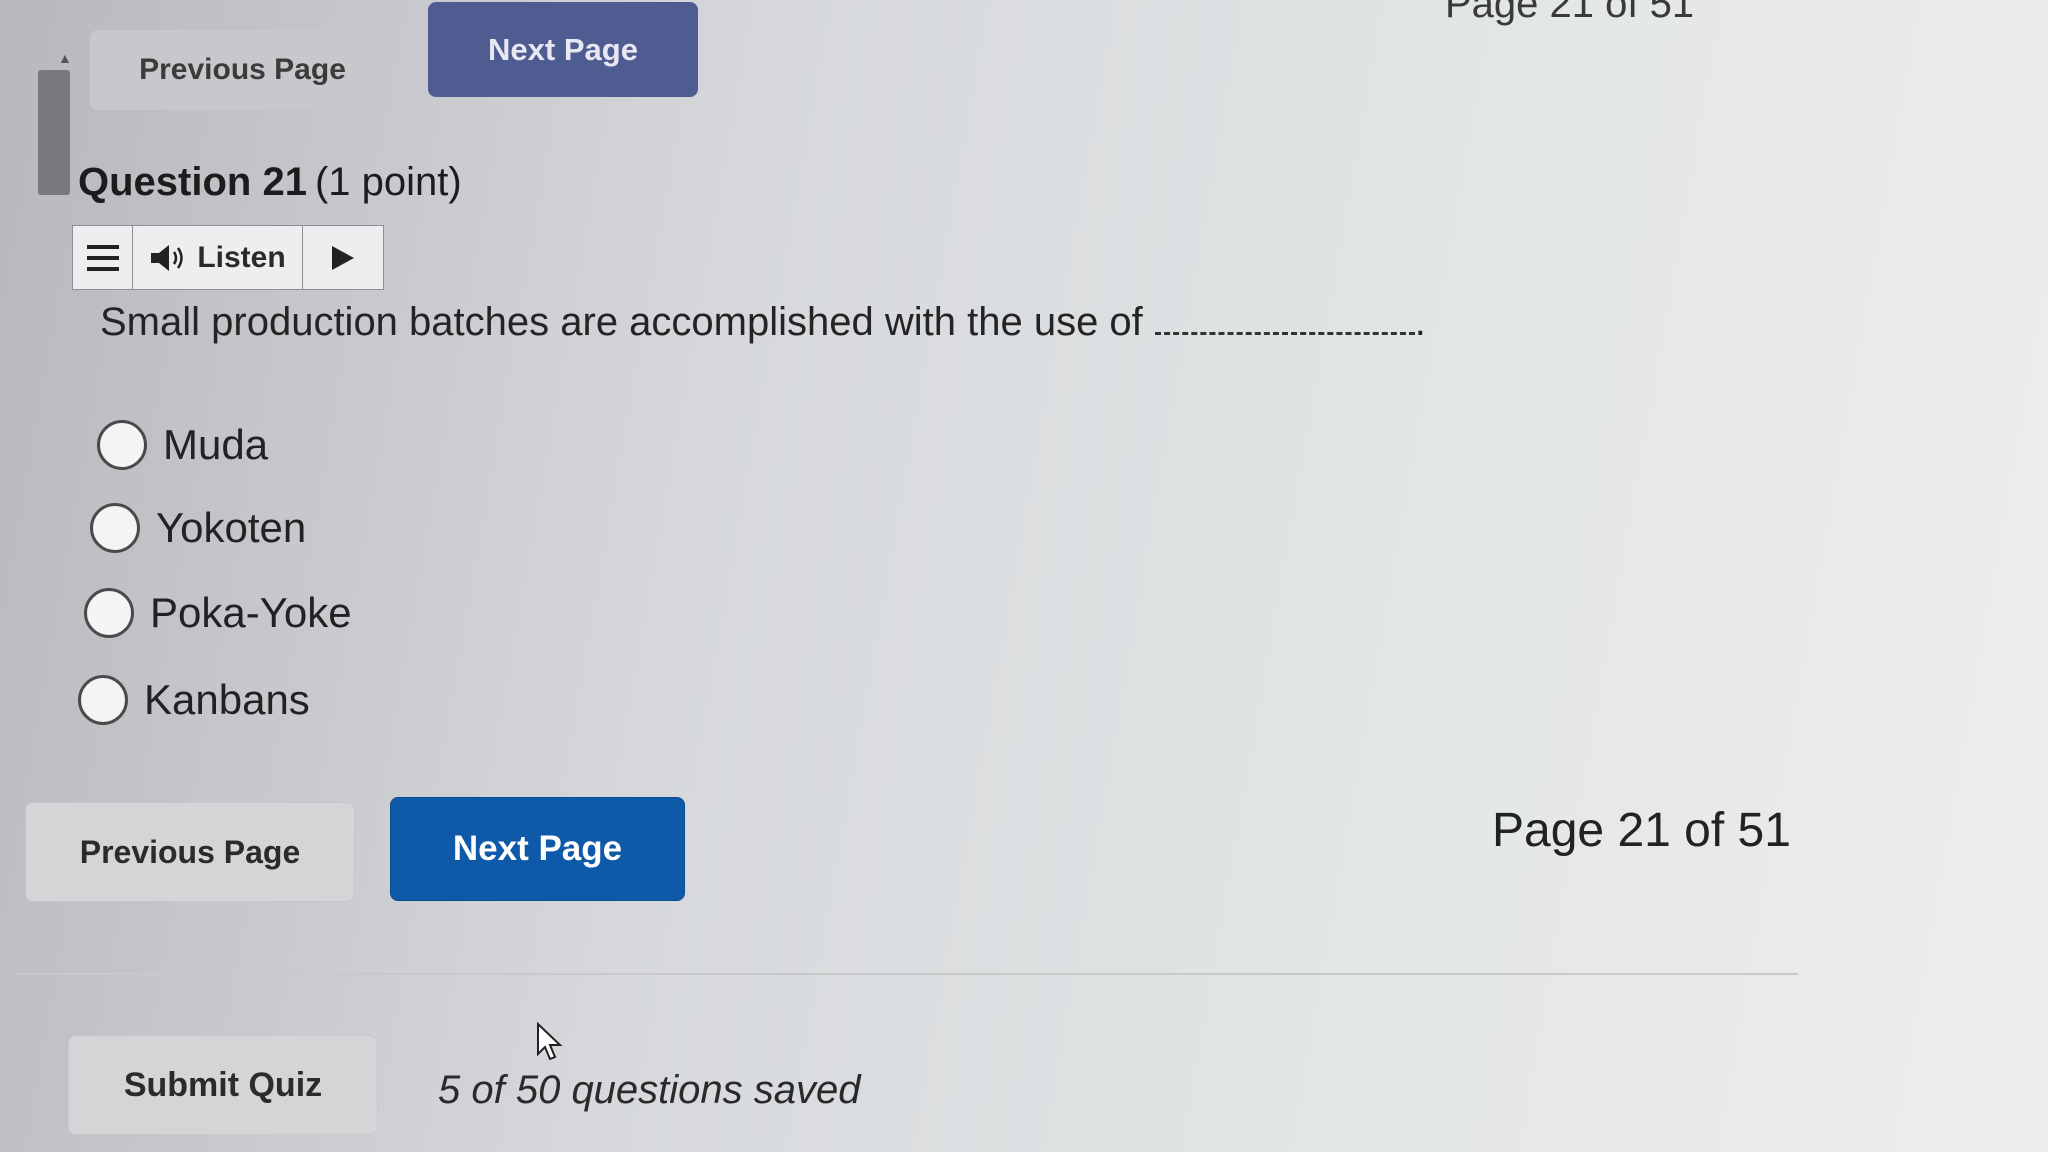 The width and height of the screenshot is (2048, 1152). I want to click on listen-button: Listen, so click(218, 257).